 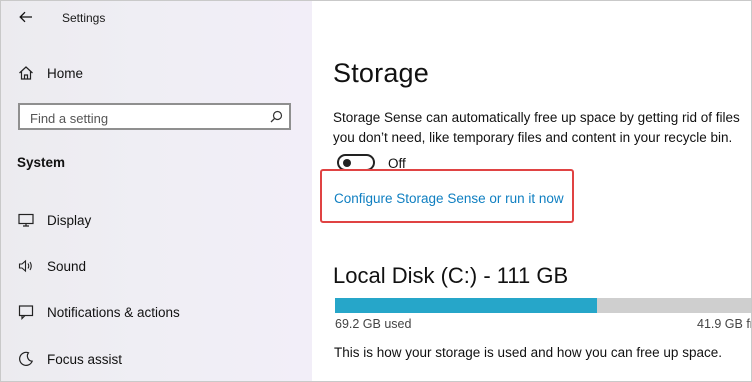 I want to click on sidebar-item-sound: Sound, so click(x=51, y=266).